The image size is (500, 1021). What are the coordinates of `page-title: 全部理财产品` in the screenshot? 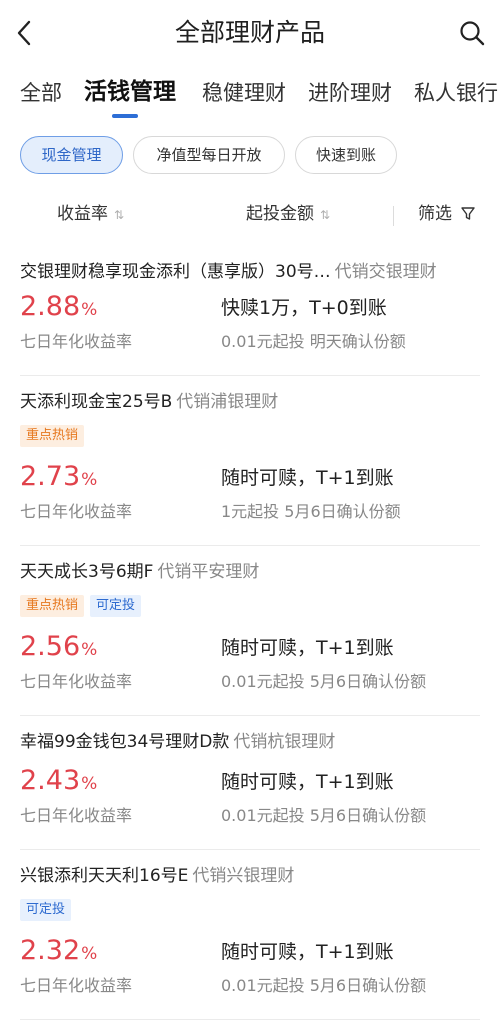 It's located at (249, 32).